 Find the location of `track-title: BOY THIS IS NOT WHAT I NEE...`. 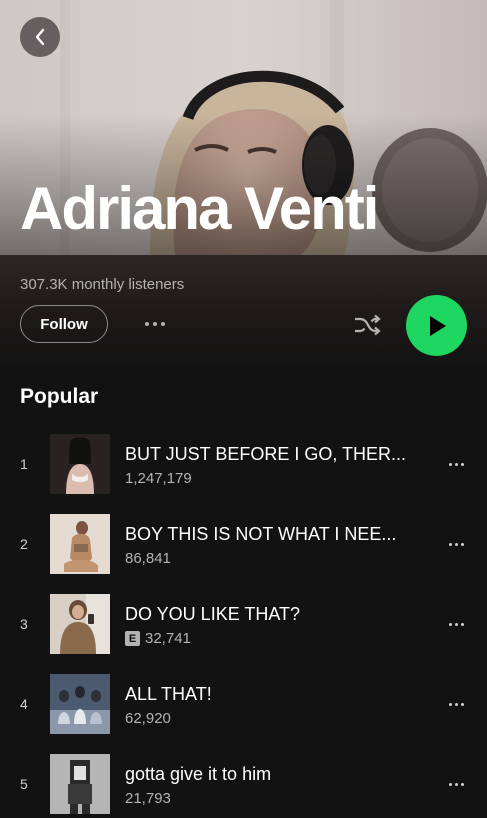

track-title: BOY THIS IS NOT WHAT I NEE... is located at coordinates (261, 534).